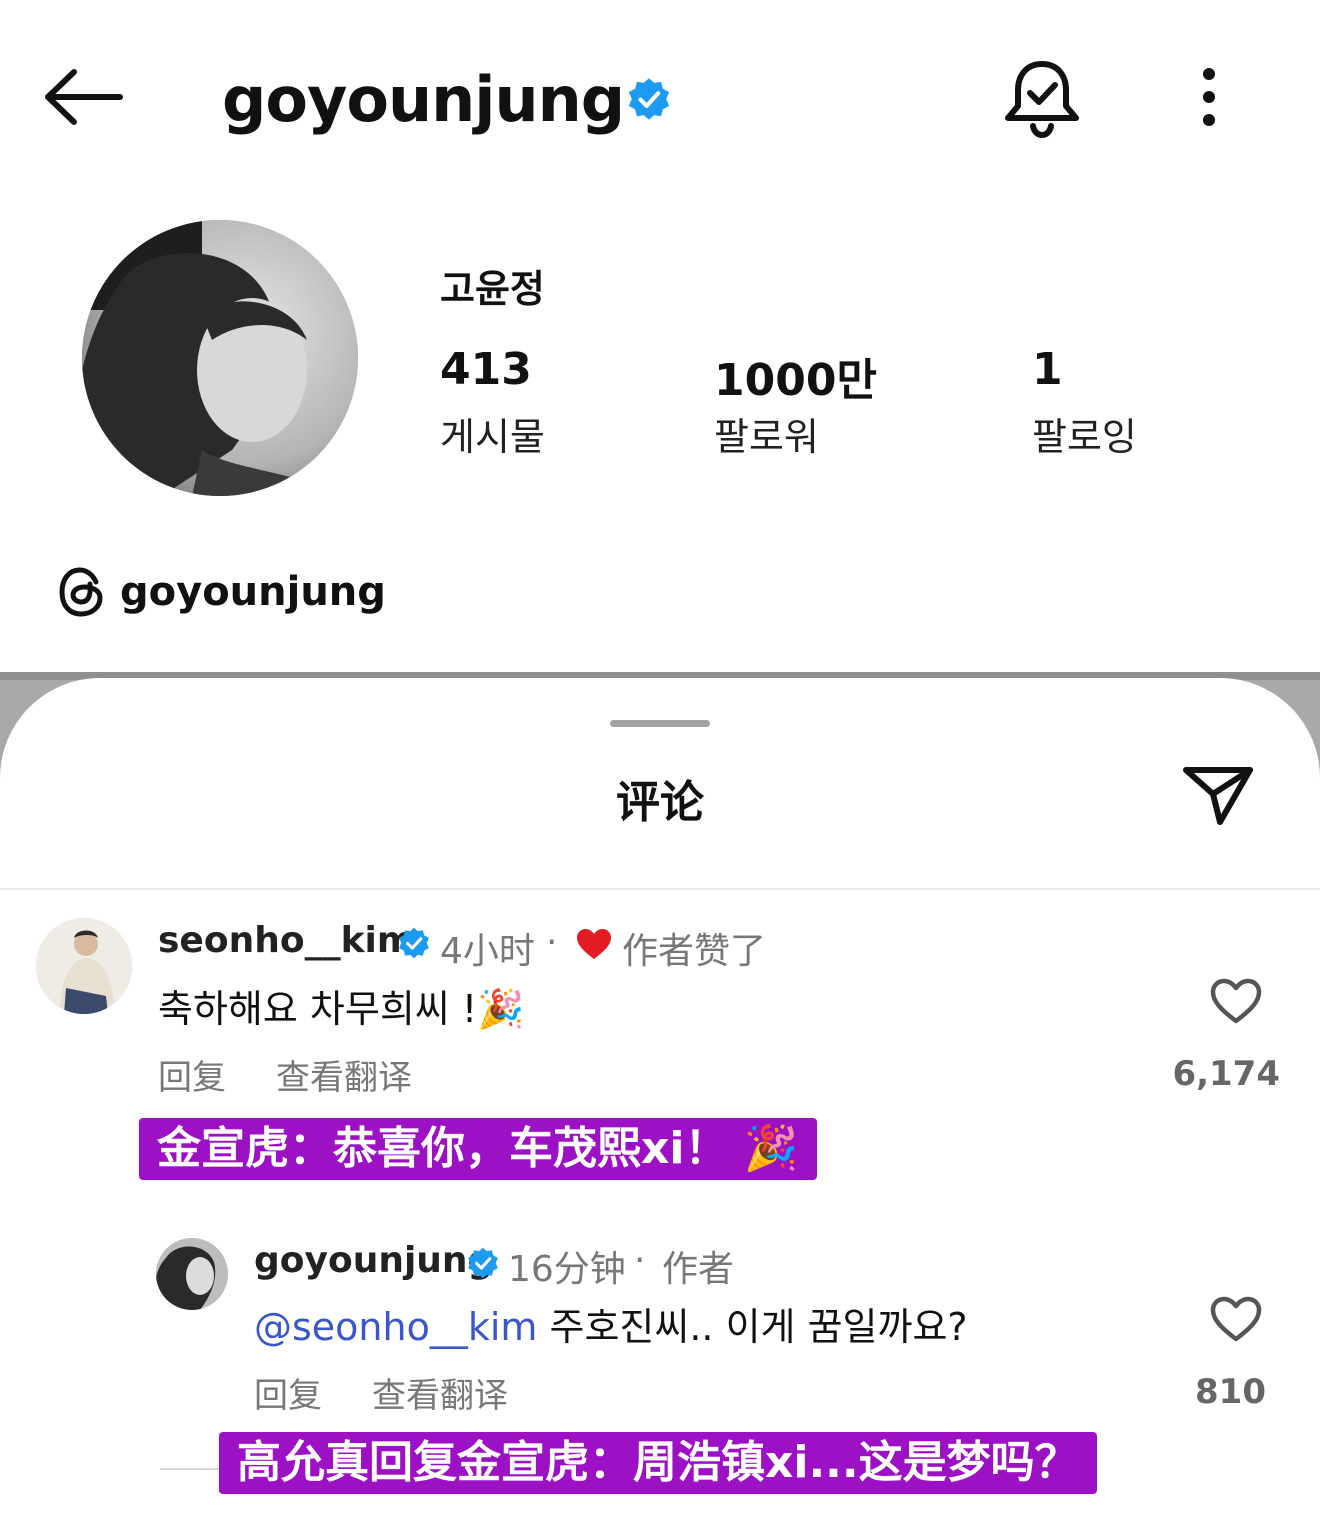 This screenshot has width=1320, height=1533. I want to click on followers-label: 팔로워, so click(766, 433).